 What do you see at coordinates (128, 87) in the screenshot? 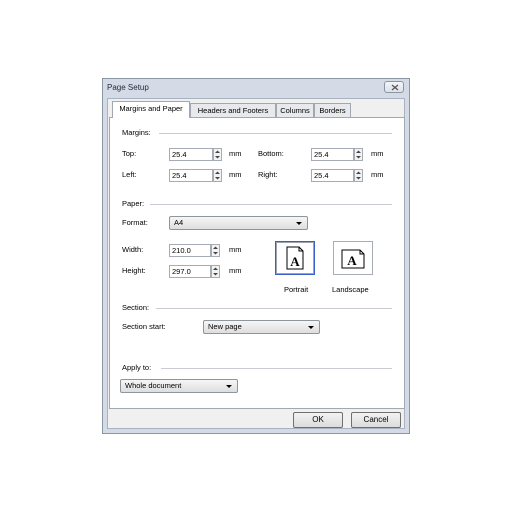
I see `dialog-title: Page Setup` at bounding box center [128, 87].